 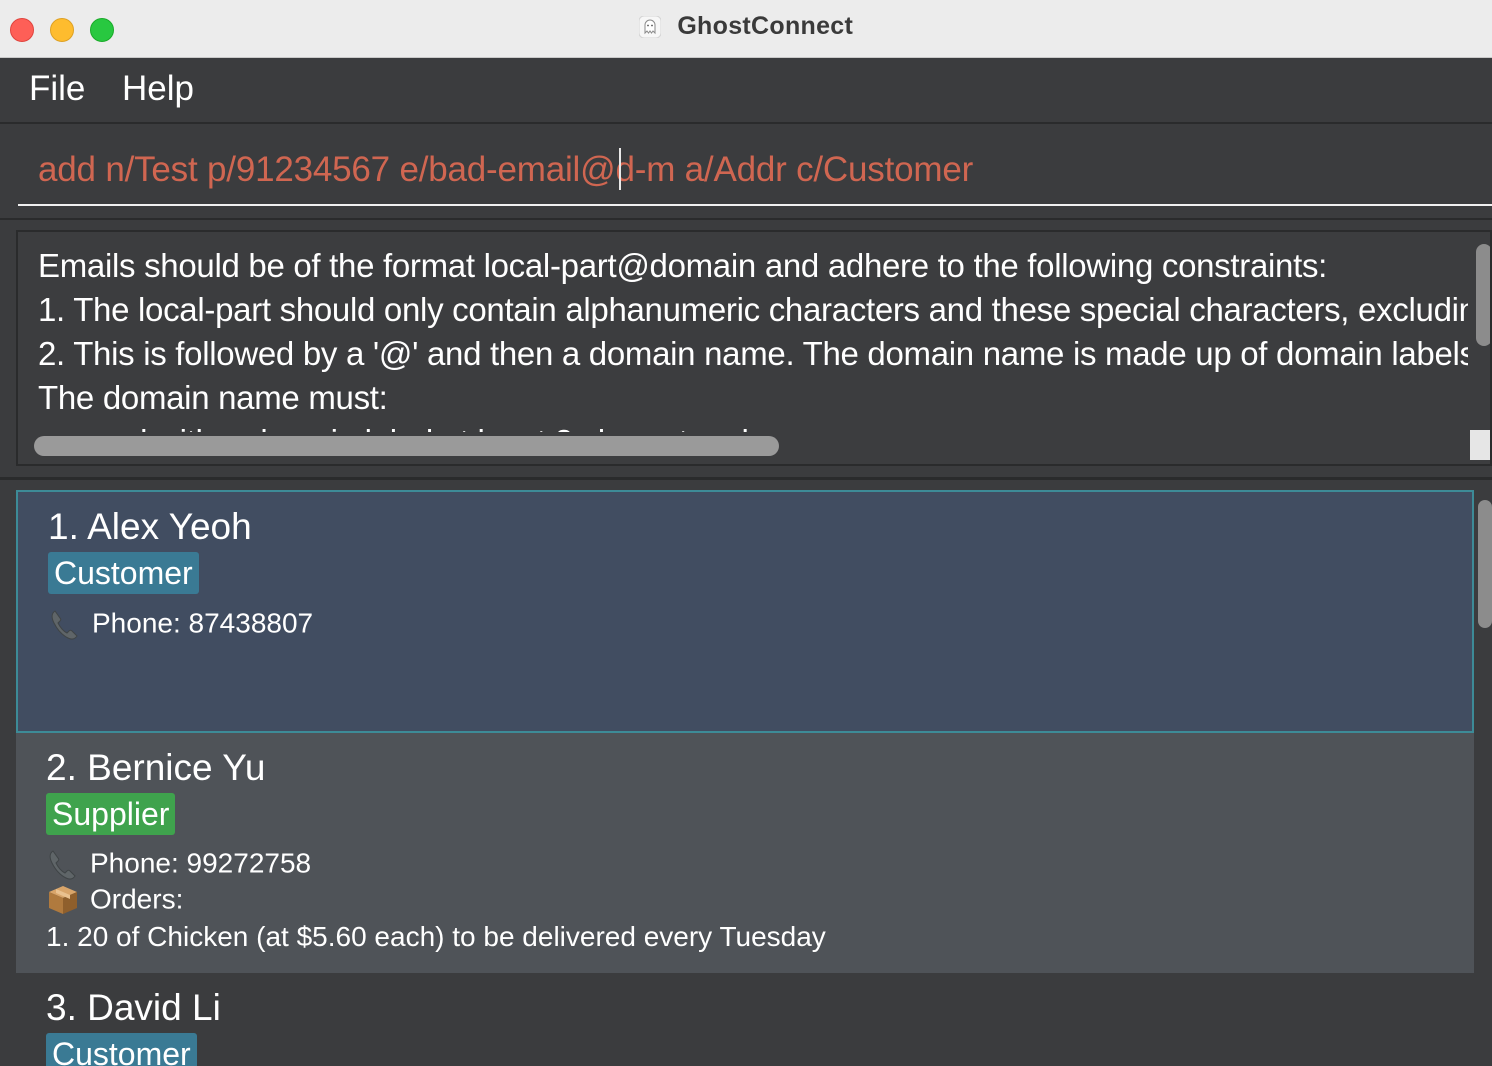 What do you see at coordinates (650, 26) in the screenshot?
I see `ghost-icon` at bounding box center [650, 26].